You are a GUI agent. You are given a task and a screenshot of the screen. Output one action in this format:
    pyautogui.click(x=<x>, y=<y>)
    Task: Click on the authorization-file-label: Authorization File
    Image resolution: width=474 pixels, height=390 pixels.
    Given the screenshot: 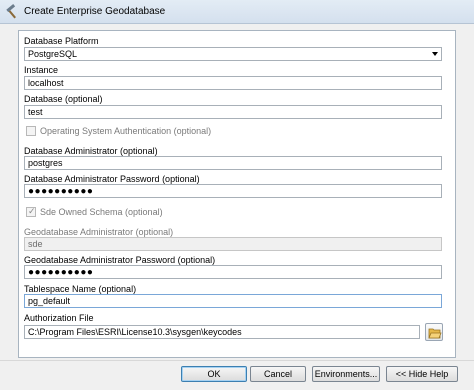 What is the action you would take?
    pyautogui.click(x=59, y=318)
    